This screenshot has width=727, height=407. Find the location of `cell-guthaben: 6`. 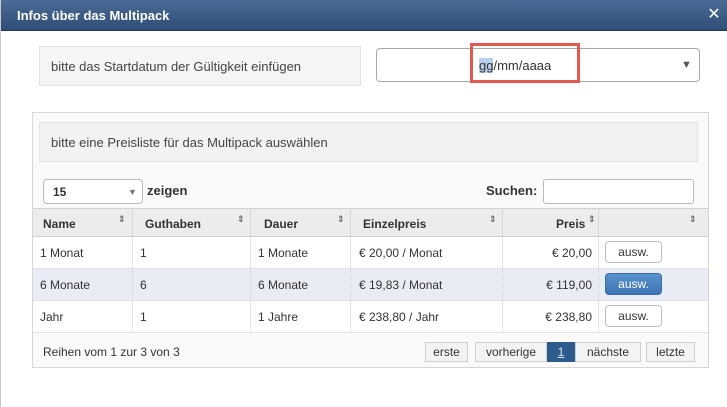

cell-guthaben: 6 is located at coordinates (192, 284).